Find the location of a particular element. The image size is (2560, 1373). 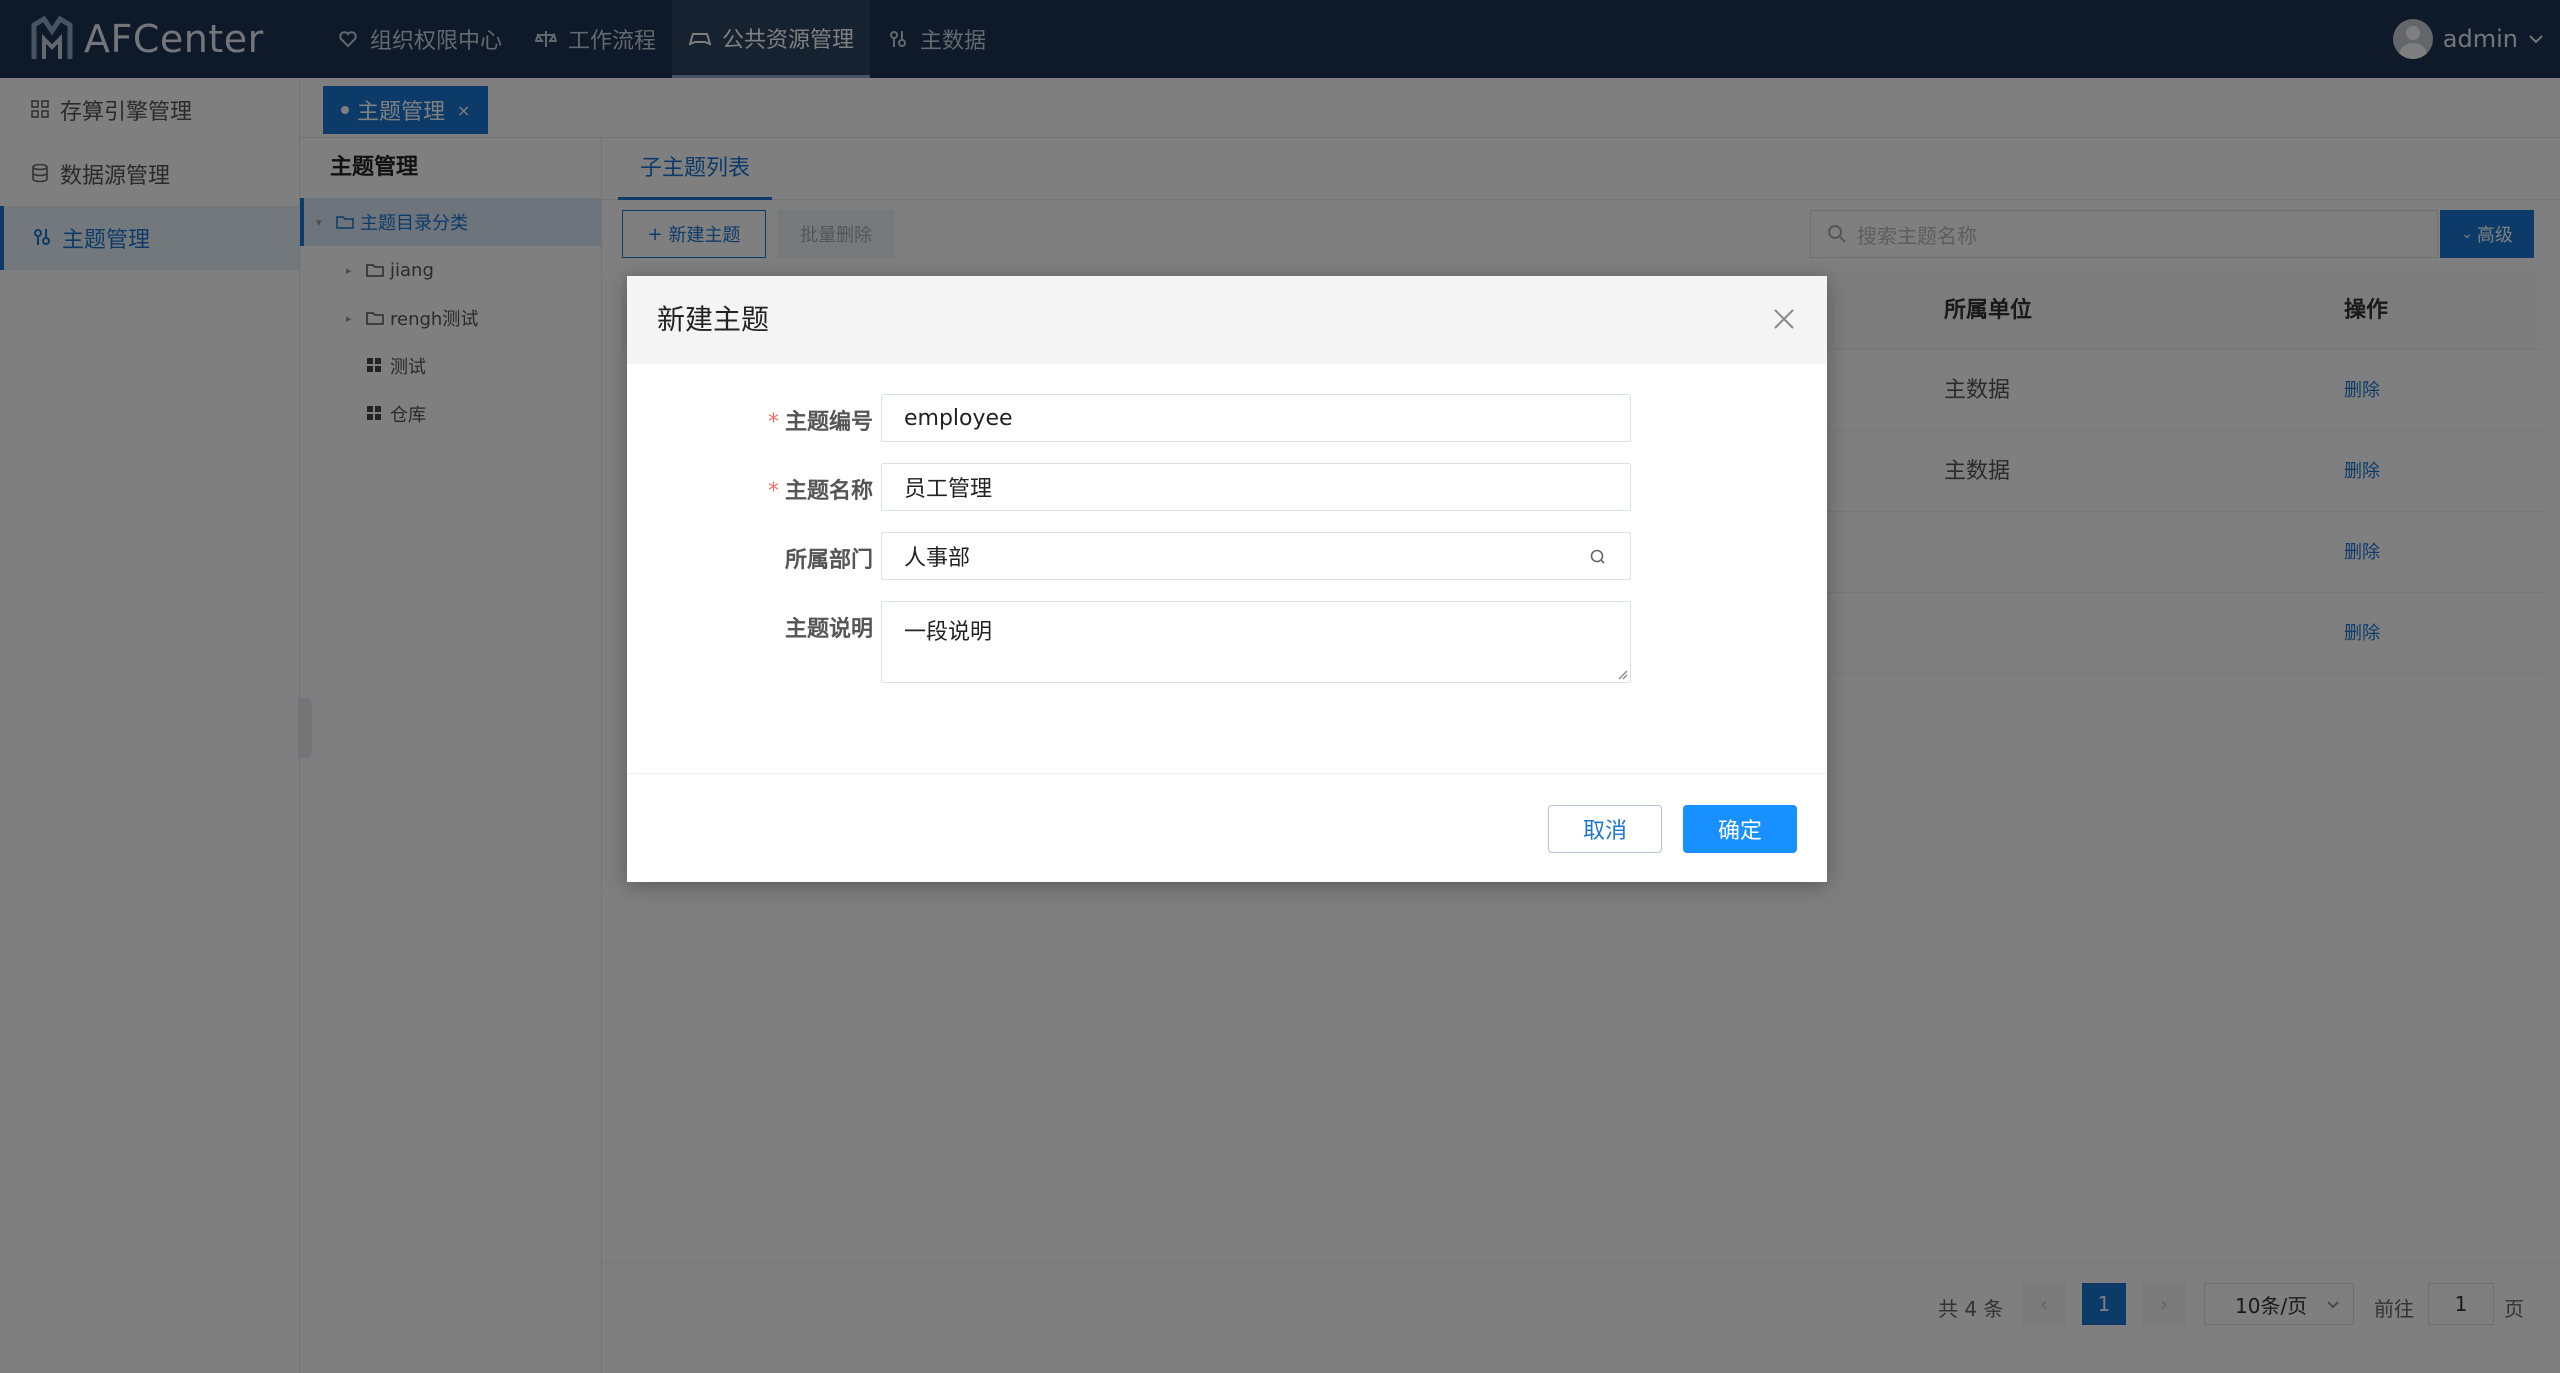

search-icon is located at coordinates (1598, 557).